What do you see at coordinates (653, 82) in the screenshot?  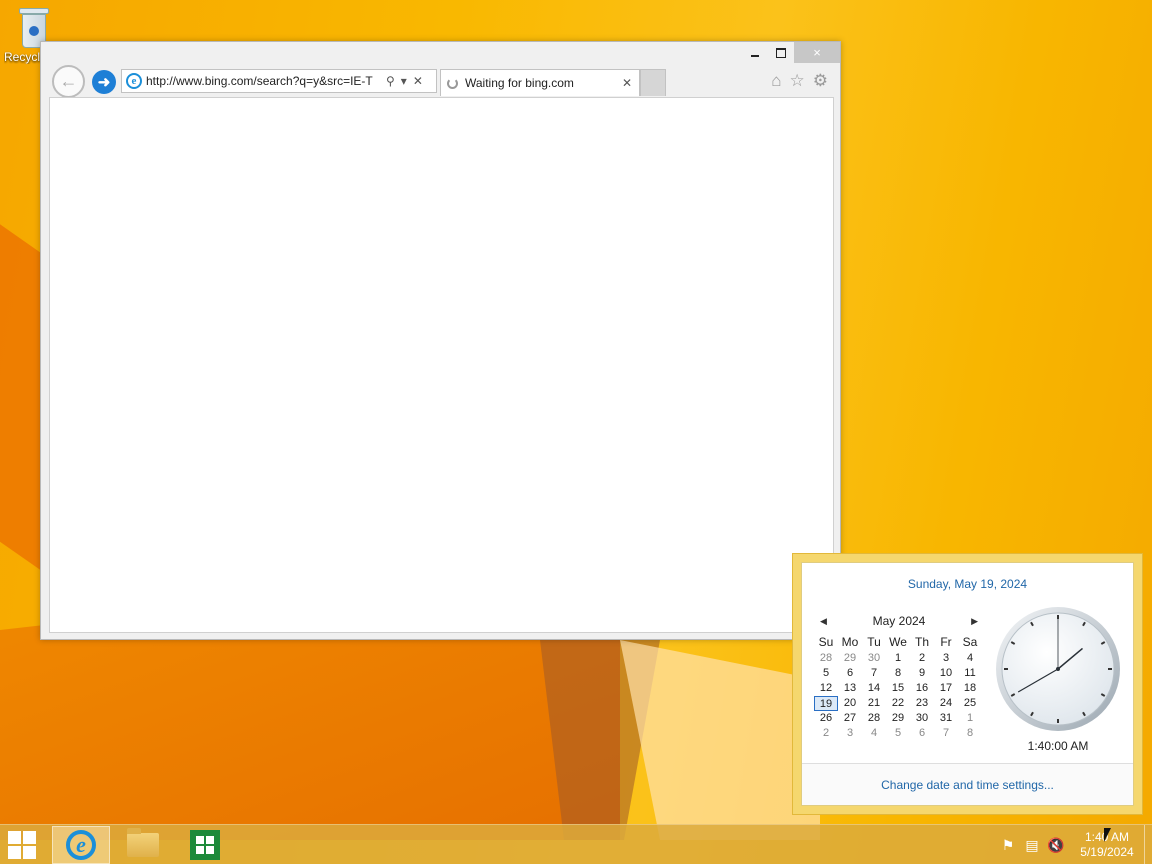 I see `new-tab-button` at bounding box center [653, 82].